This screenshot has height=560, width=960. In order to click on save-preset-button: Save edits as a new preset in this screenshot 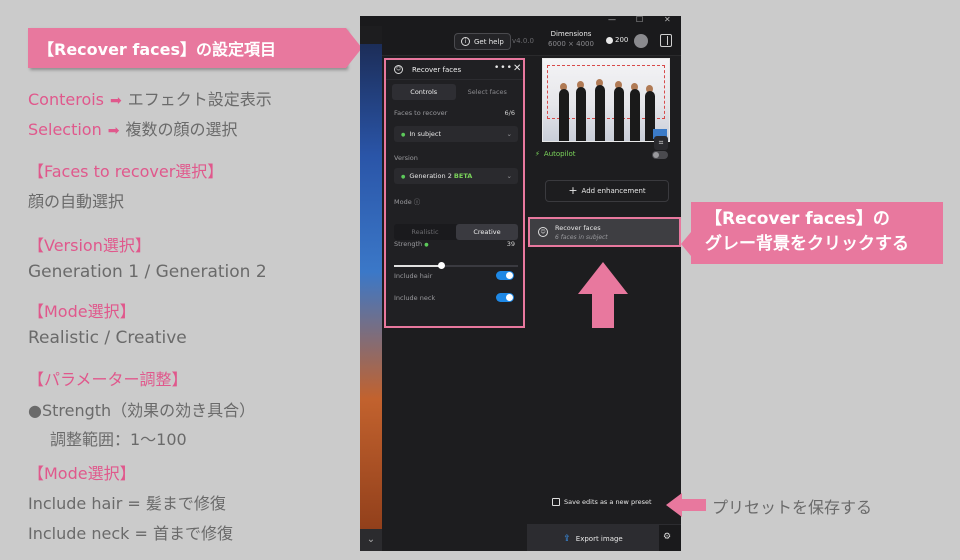, I will do `click(602, 502)`.